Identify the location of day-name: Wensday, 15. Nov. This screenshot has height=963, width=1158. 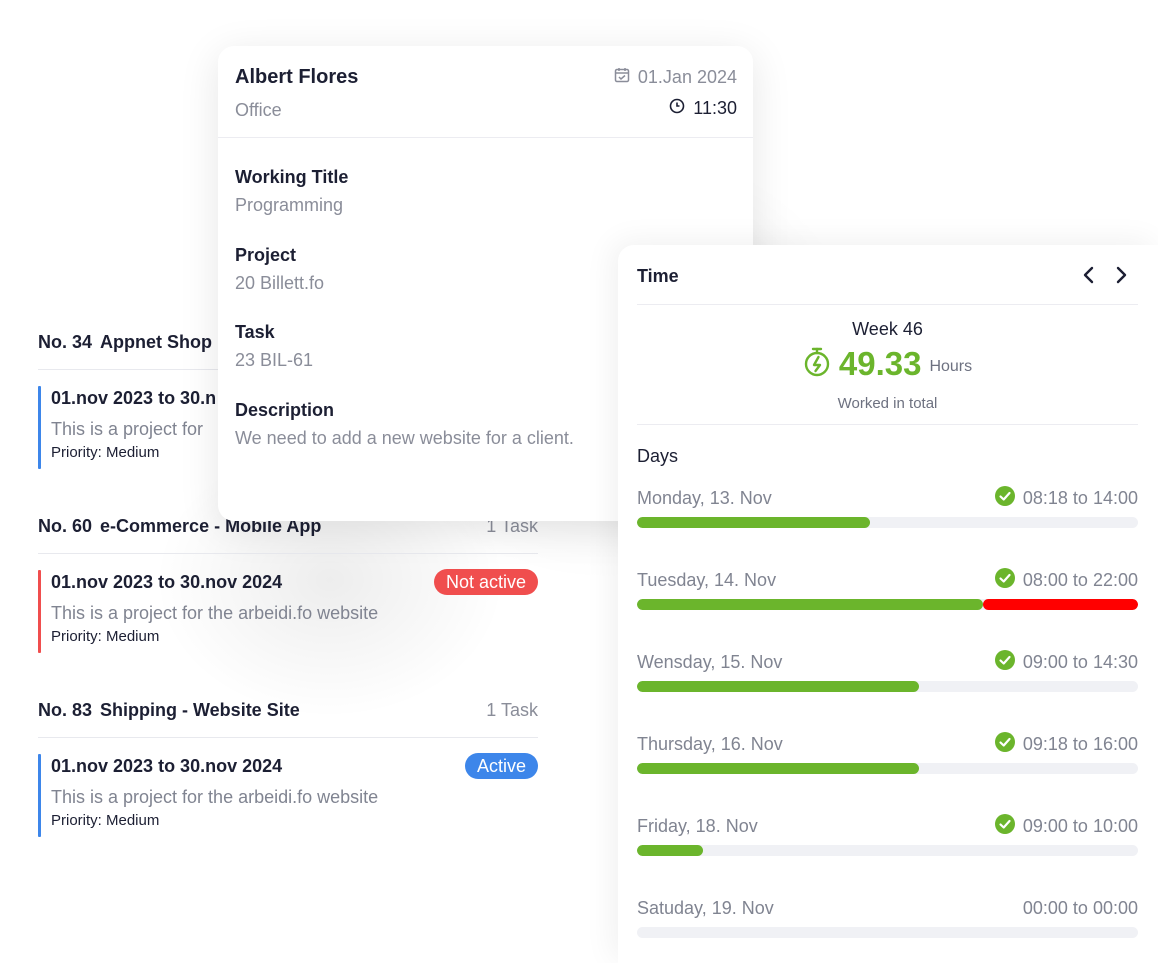
(710, 661).